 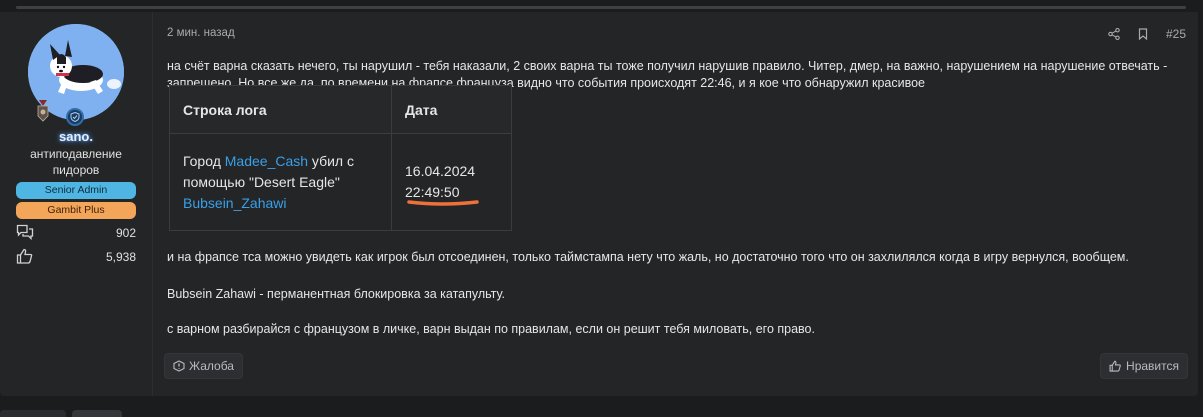 I want to click on username: sano., so click(x=76, y=136).